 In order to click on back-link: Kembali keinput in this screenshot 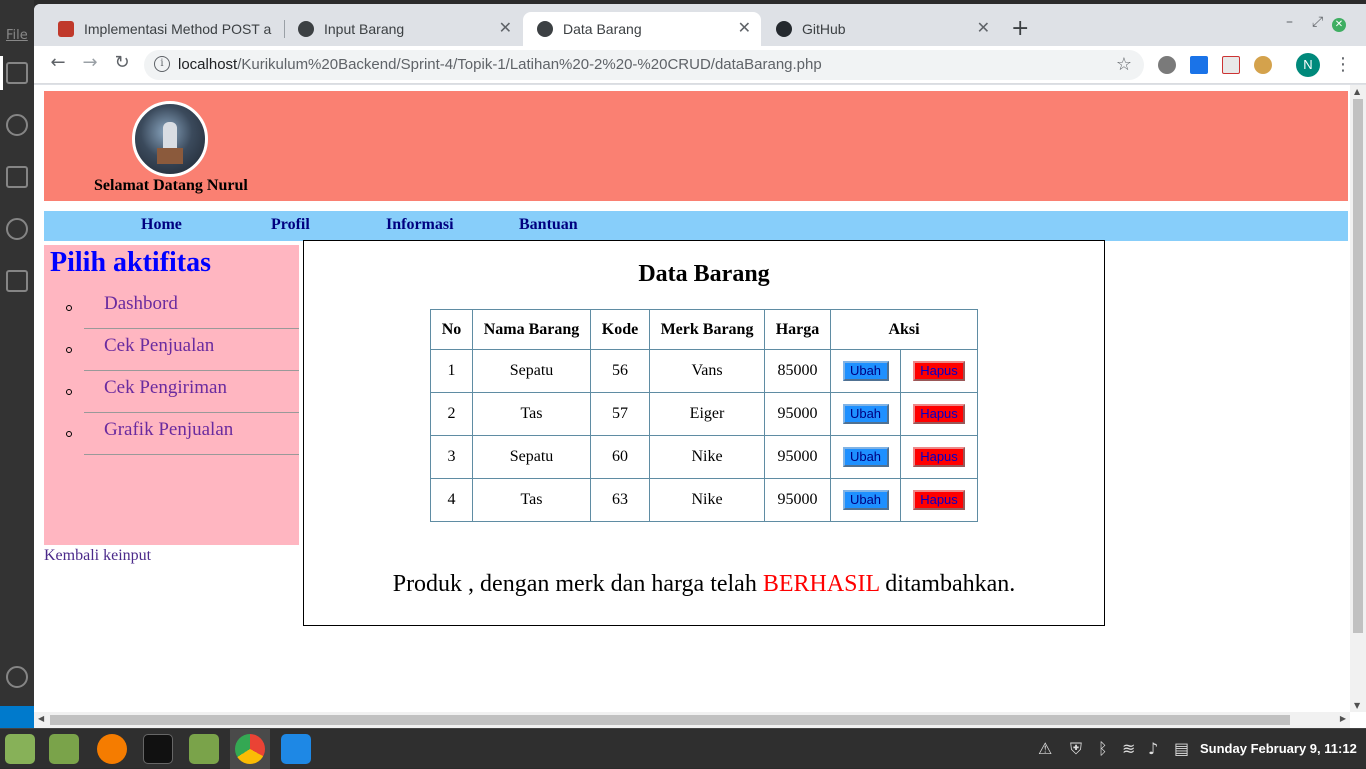, I will do `click(97, 556)`.